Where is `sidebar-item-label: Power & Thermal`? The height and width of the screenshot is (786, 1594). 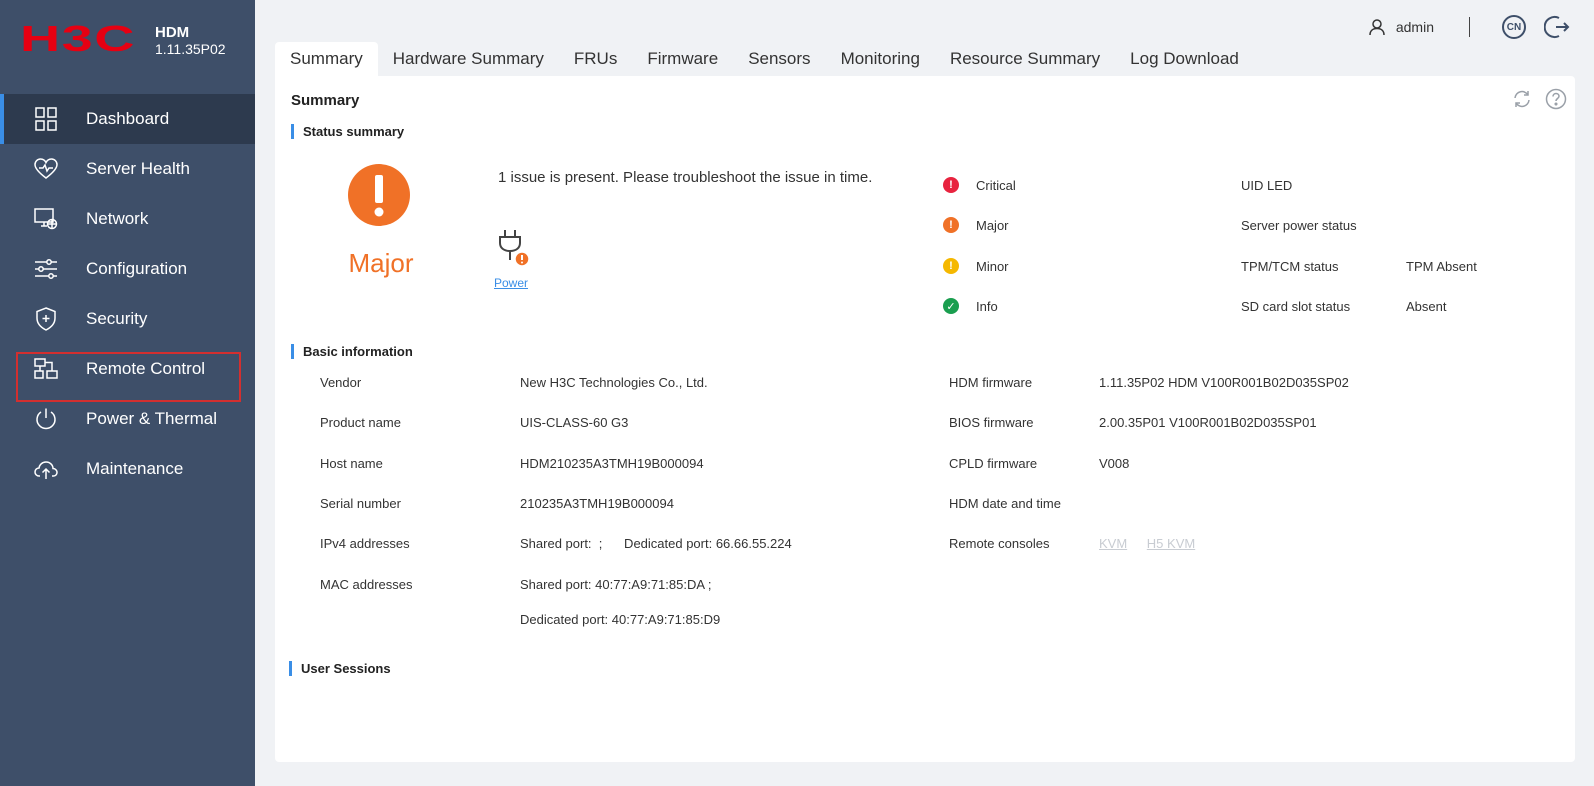
sidebar-item-label: Power & Thermal is located at coordinates (152, 418).